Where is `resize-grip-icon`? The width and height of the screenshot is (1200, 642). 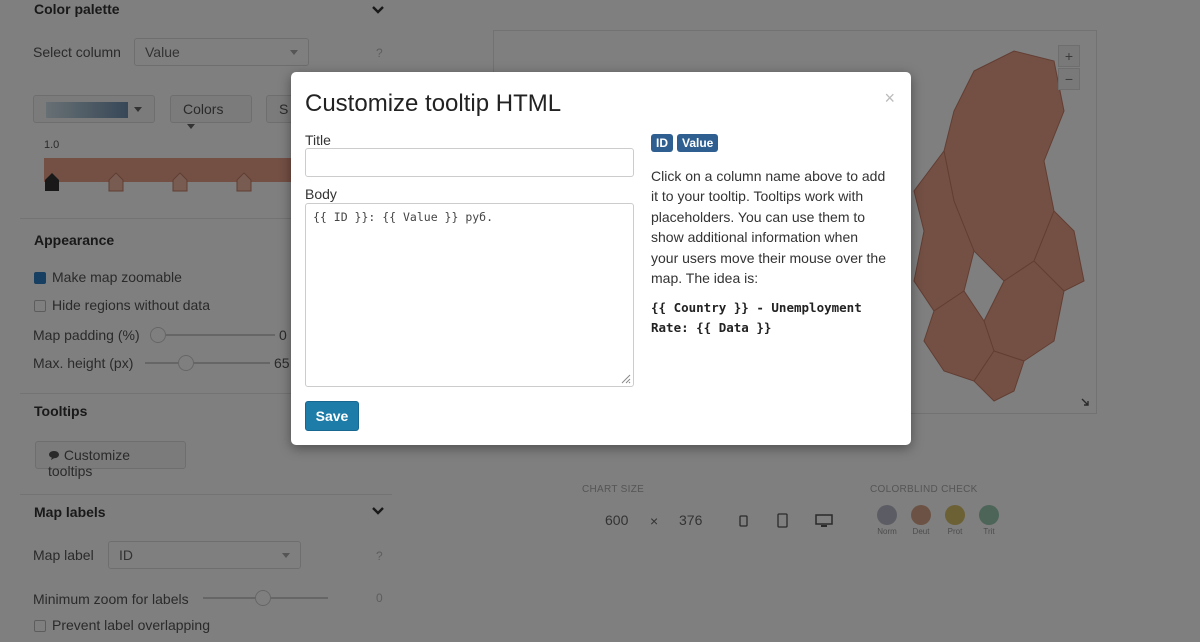
resize-grip-icon is located at coordinates (625, 378).